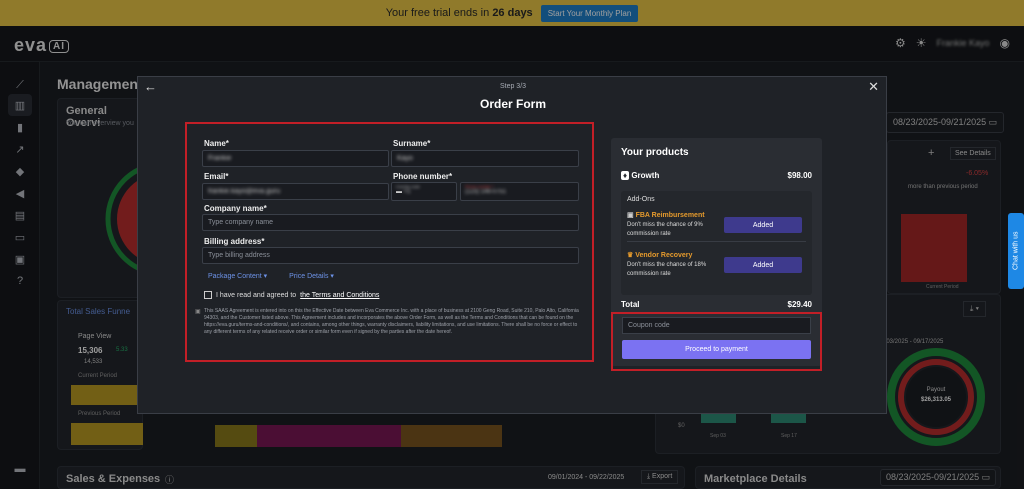 The width and height of the screenshot is (1024, 489). Describe the element at coordinates (424, 191) in the screenshot. I see `country-code-select: Country code ▬ +1` at that location.